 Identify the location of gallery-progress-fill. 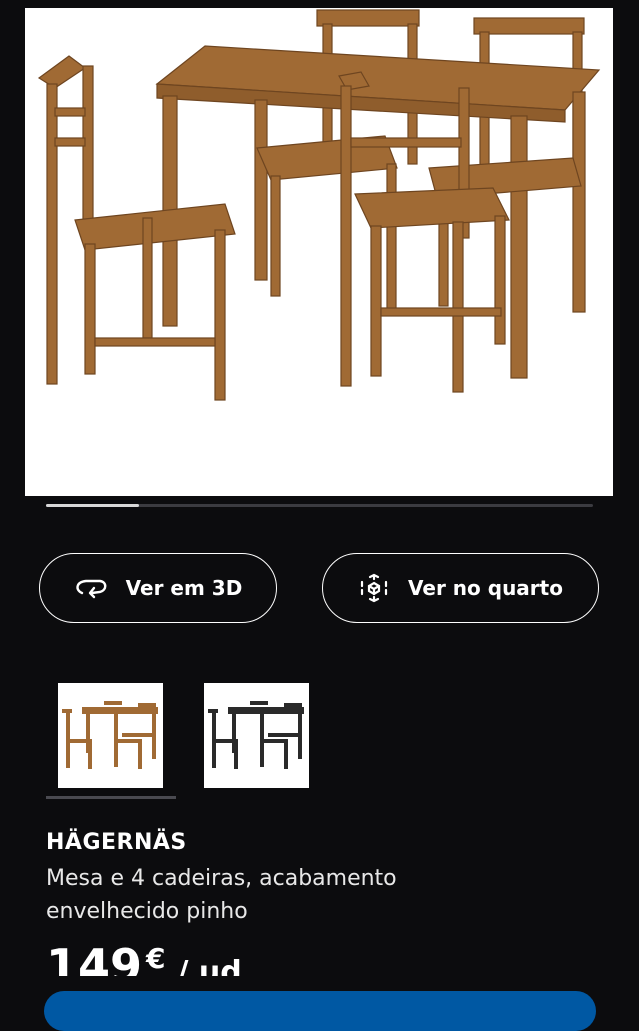
(92, 505).